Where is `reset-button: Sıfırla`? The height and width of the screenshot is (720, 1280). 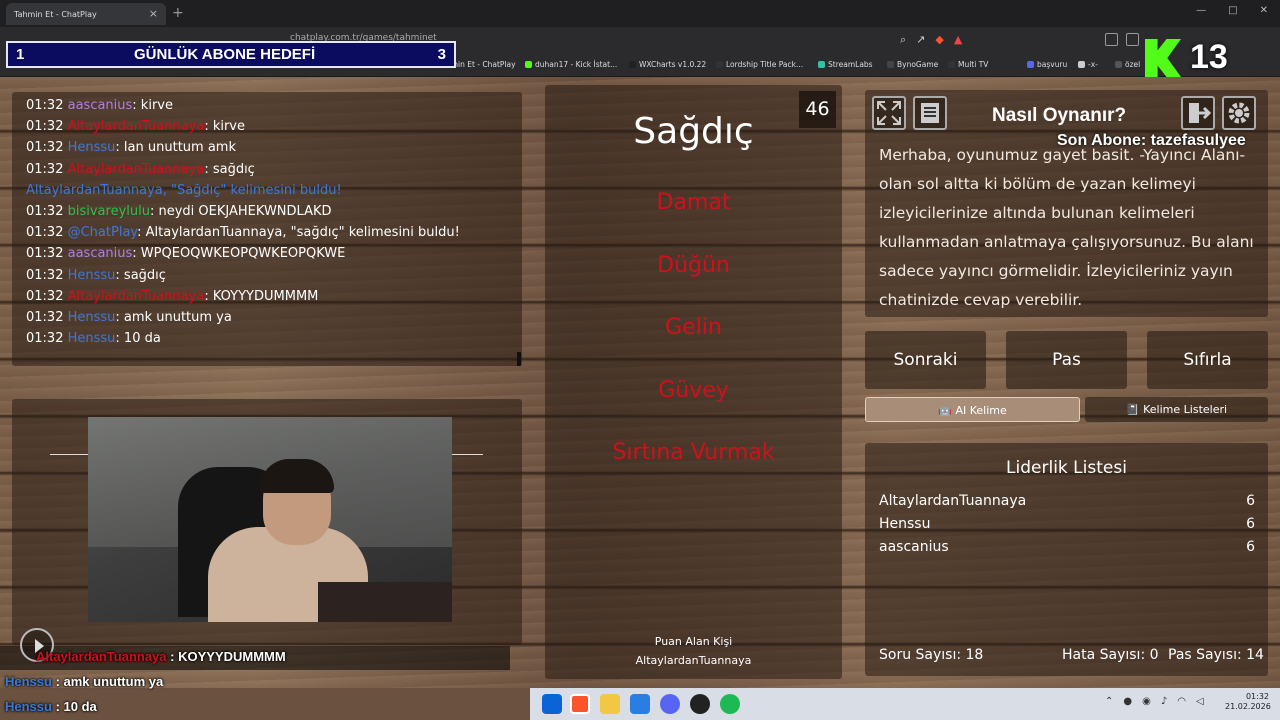
reset-button: Sıfırla is located at coordinates (1207, 360).